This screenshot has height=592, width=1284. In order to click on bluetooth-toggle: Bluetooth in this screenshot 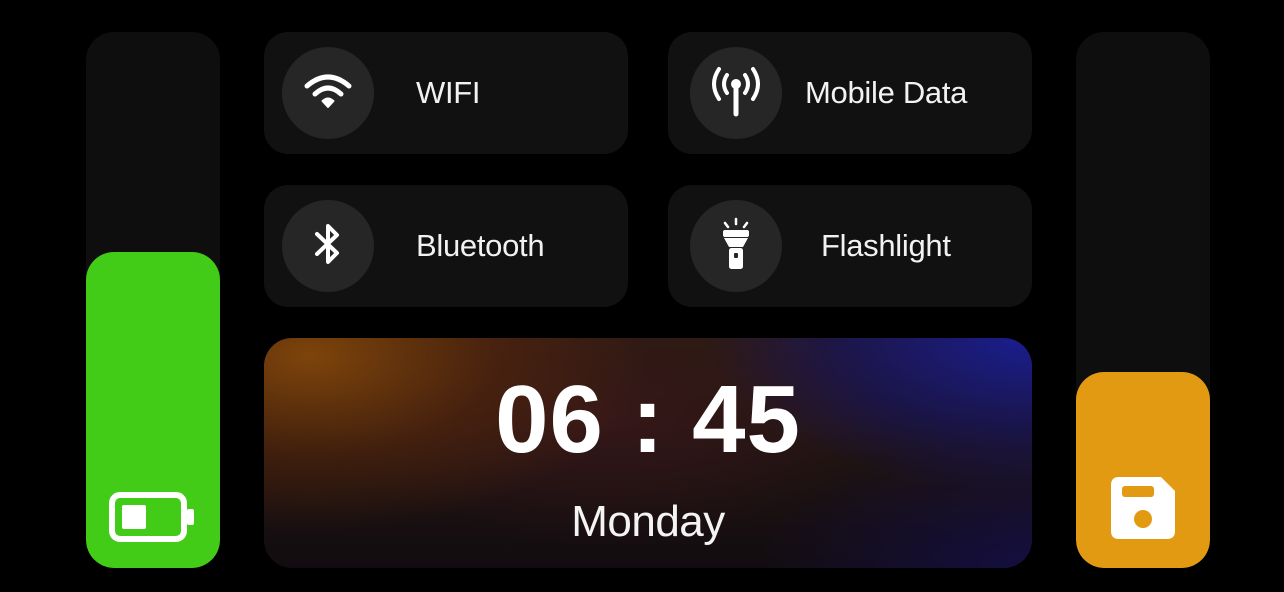, I will do `click(446, 246)`.